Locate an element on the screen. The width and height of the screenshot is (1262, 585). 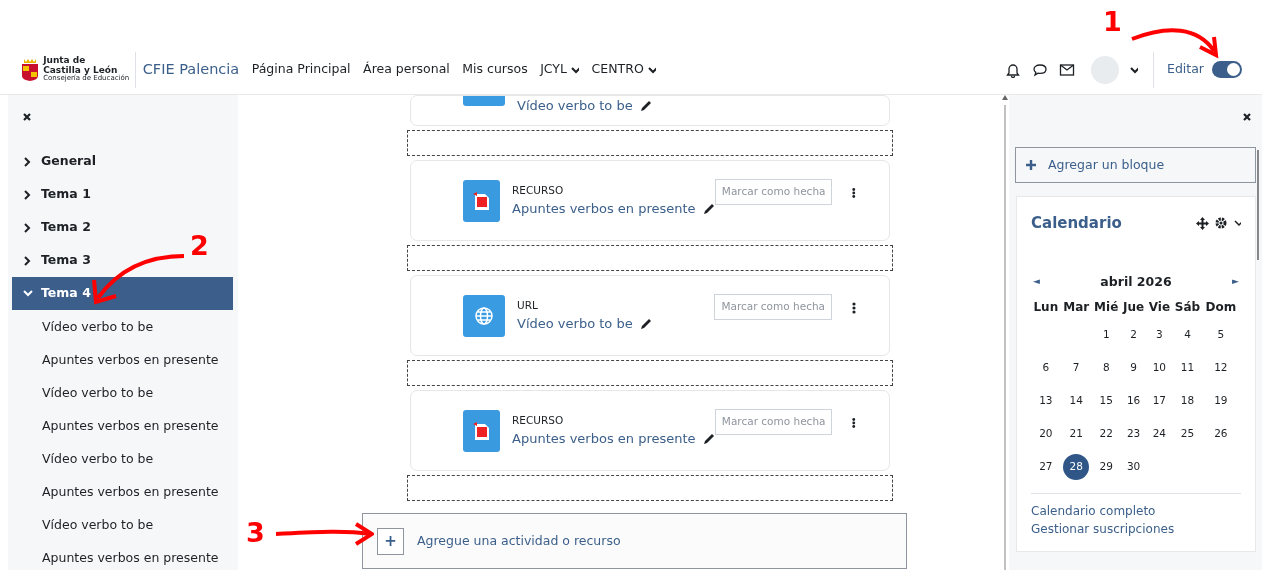
month-title: abril 2026 is located at coordinates (1136, 281).